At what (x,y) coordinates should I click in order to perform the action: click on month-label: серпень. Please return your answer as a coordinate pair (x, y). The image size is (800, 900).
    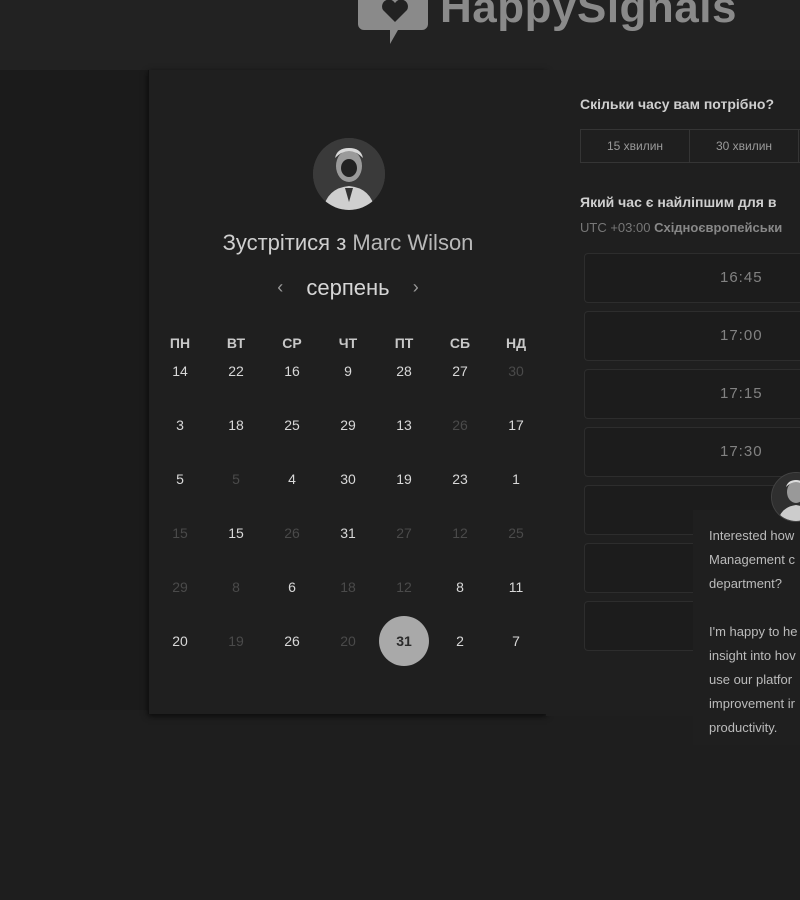
    Looking at the image, I should click on (348, 287).